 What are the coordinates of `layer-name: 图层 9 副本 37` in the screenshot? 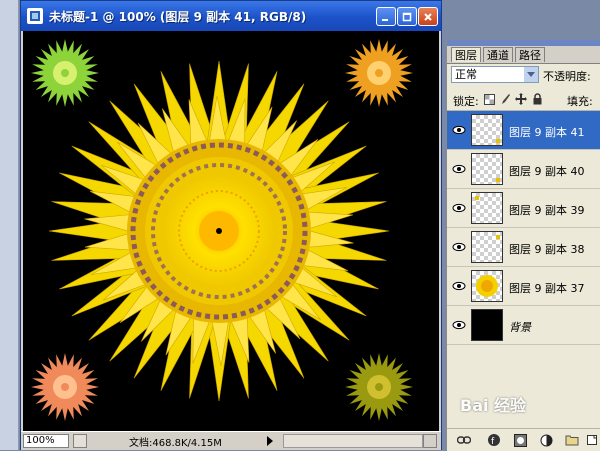 It's located at (547, 288).